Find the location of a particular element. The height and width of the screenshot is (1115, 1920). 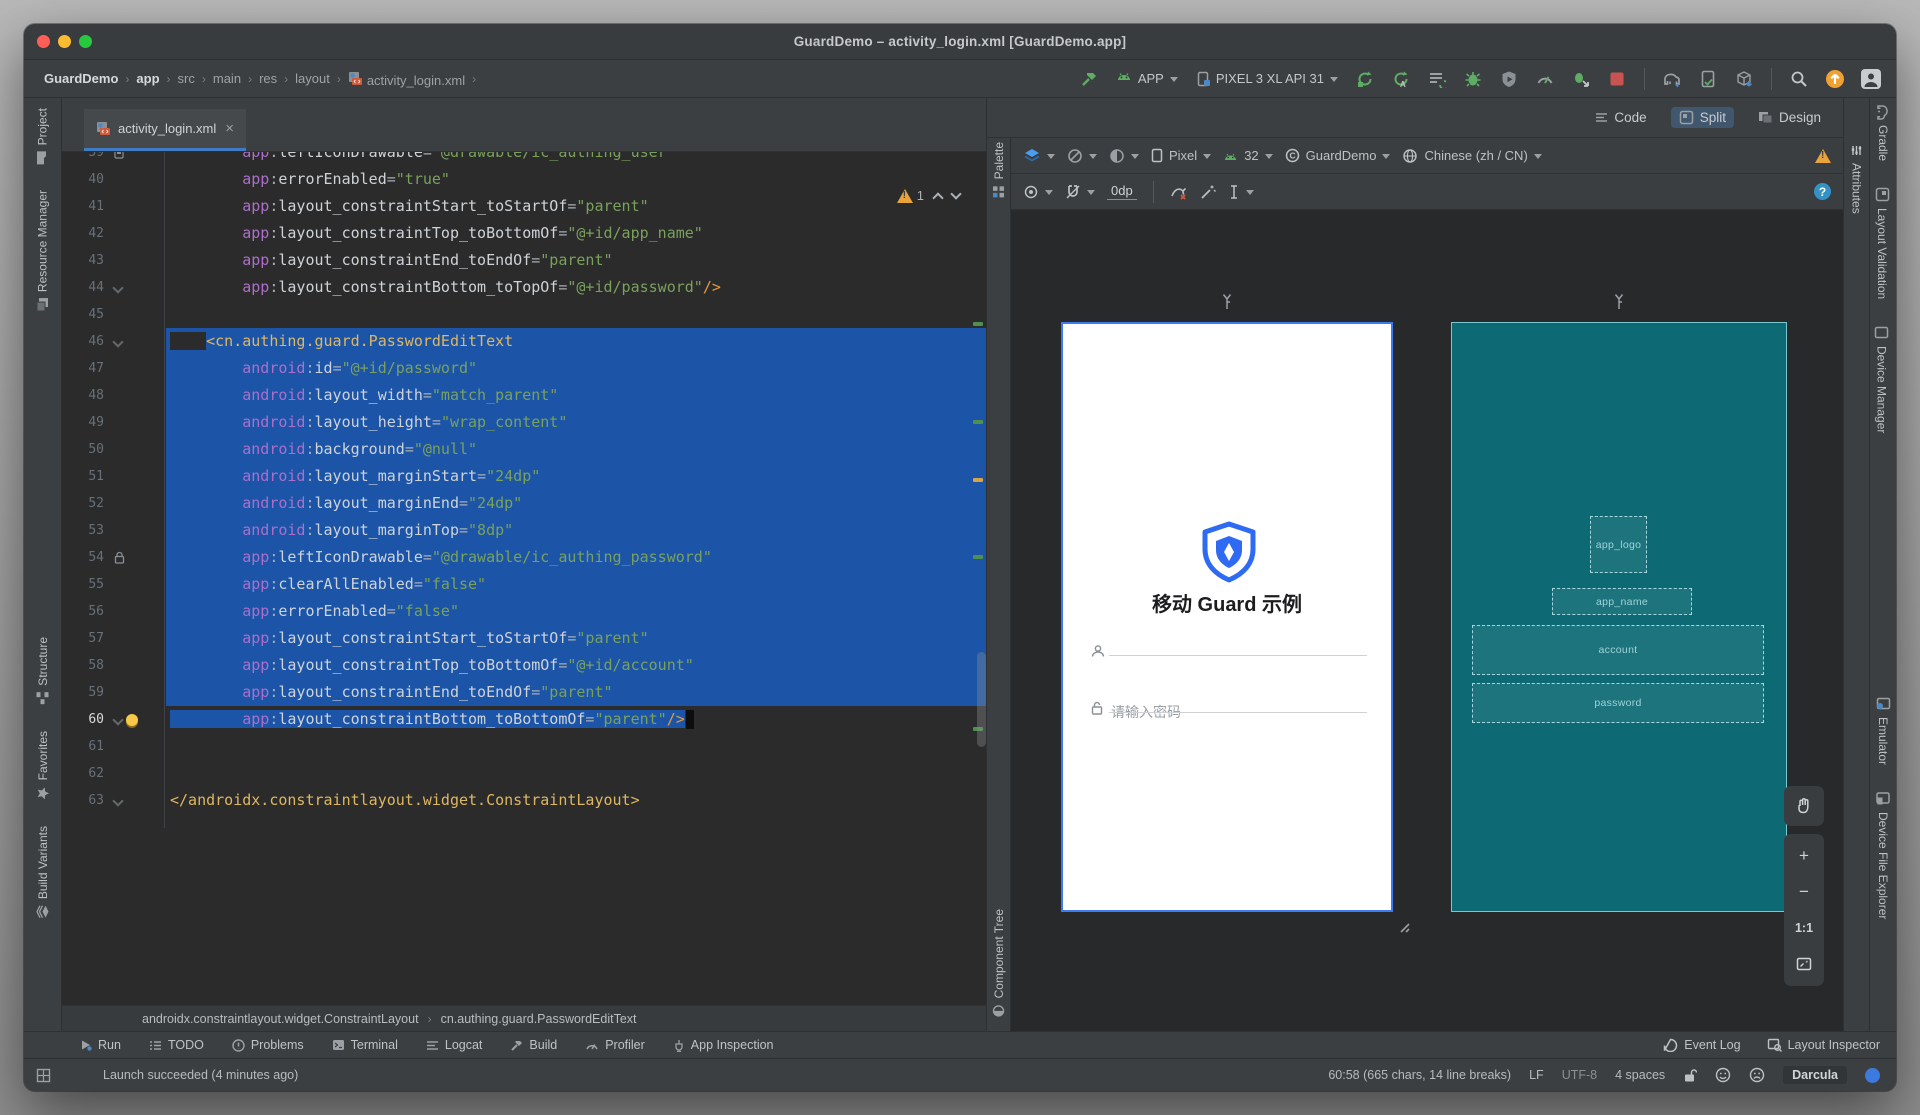

night-mode-select is located at coordinates (1124, 156).